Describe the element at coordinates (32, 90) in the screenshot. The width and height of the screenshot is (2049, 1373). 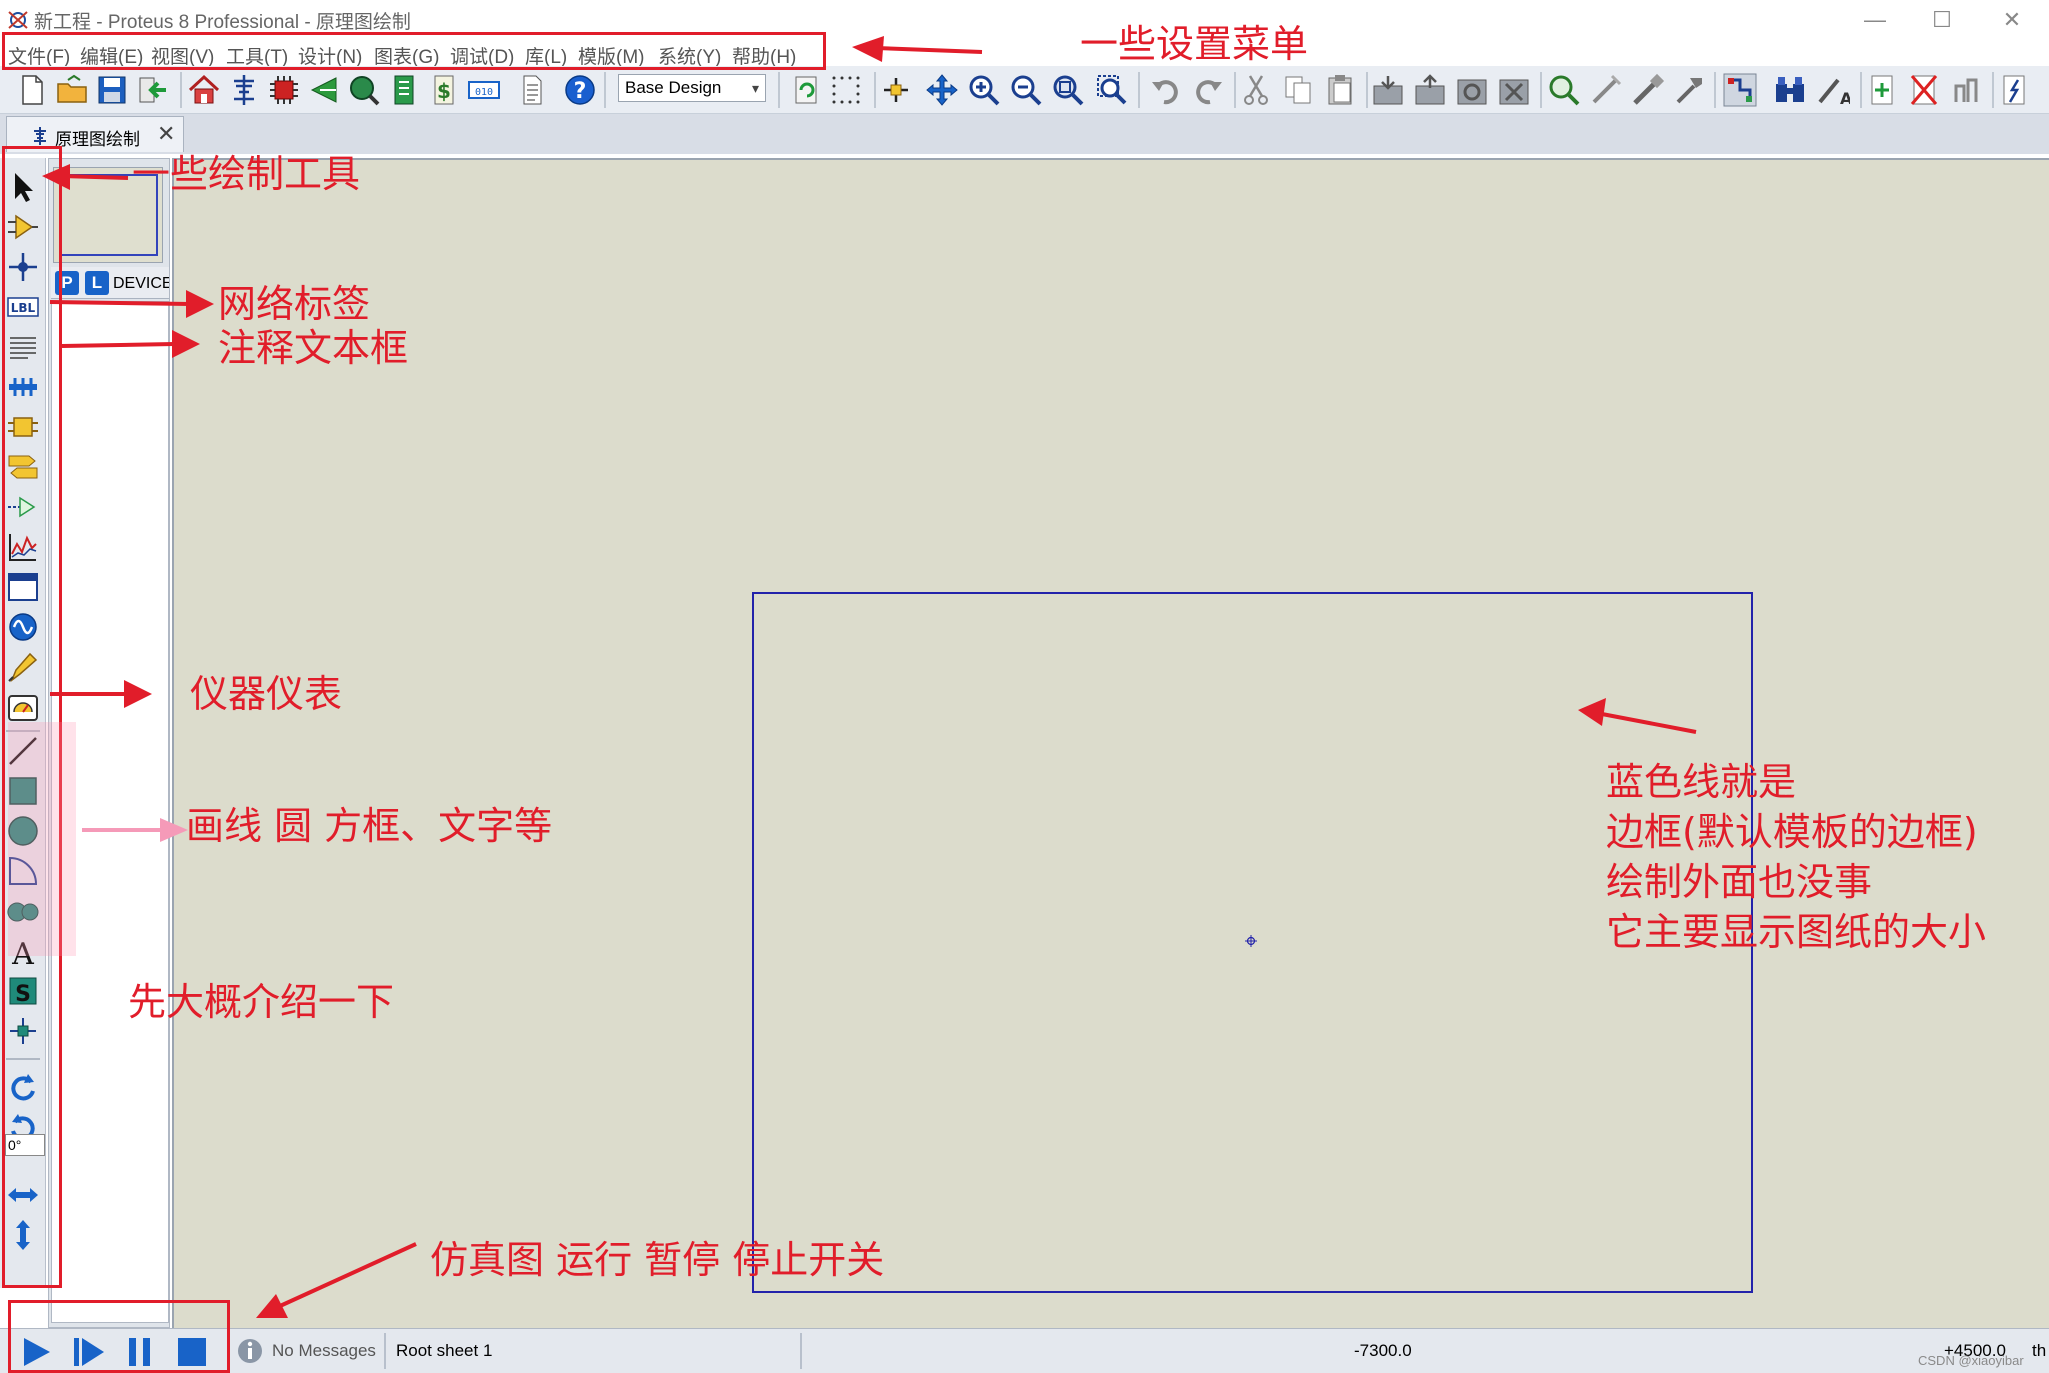
I see `new-file-icon` at that location.